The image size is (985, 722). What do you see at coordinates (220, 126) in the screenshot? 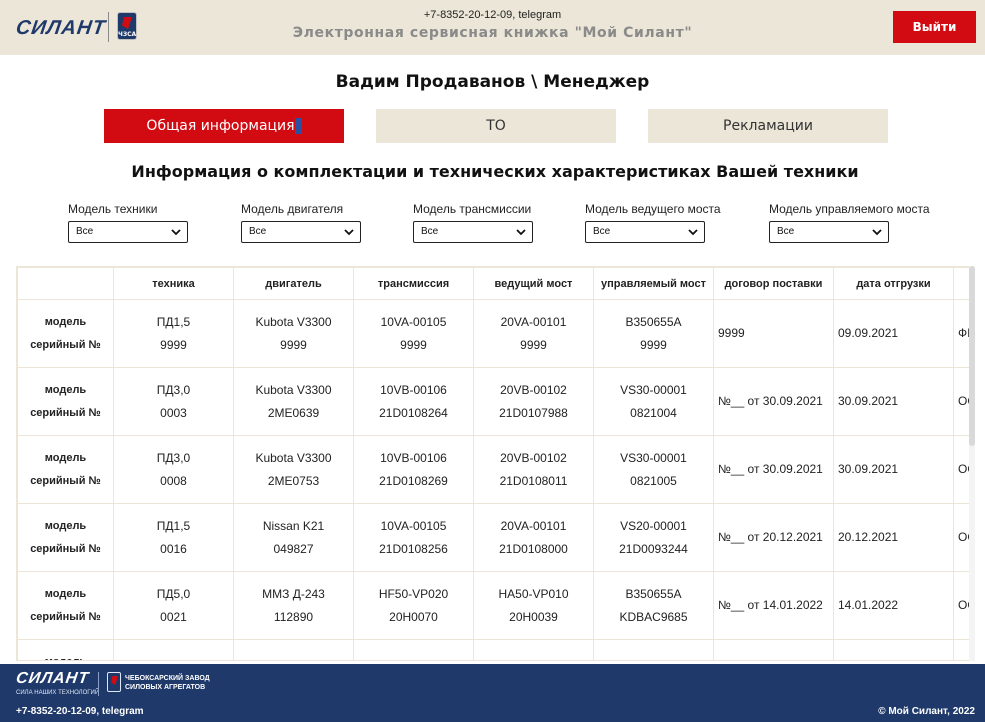
I see `tab-label: Общая информация` at bounding box center [220, 126].